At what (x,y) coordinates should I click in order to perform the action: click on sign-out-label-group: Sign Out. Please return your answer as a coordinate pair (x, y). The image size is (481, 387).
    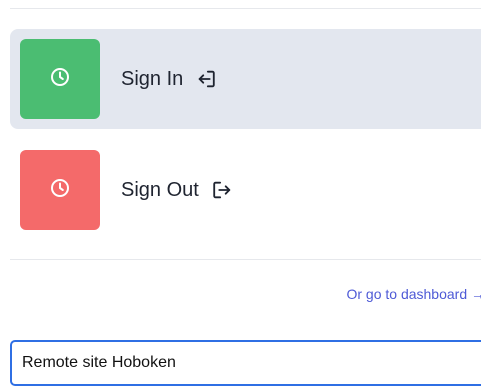
    Looking at the image, I should click on (177, 190).